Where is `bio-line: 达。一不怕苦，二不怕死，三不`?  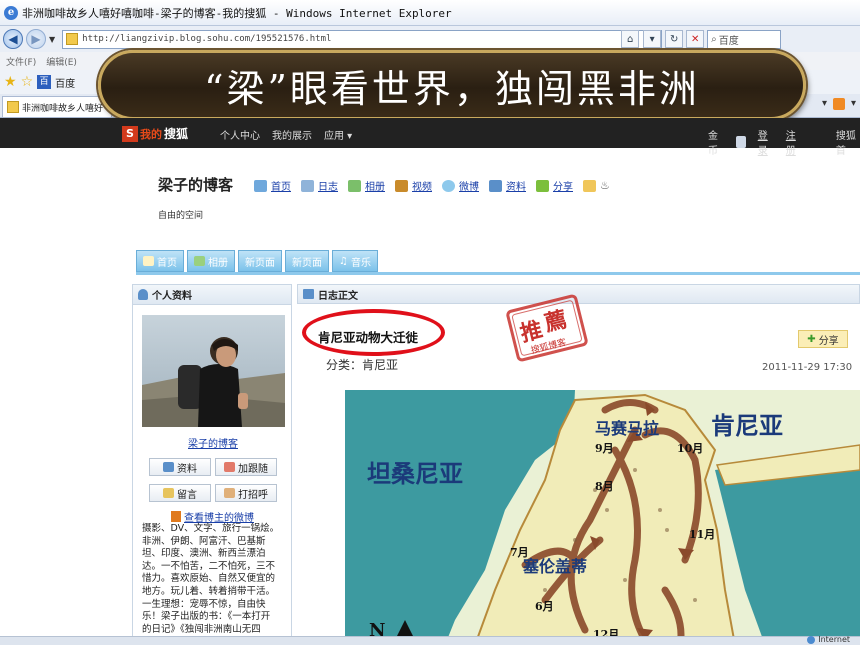 bio-line: 达。一不怕苦，二不怕死，三不 is located at coordinates (209, 566).